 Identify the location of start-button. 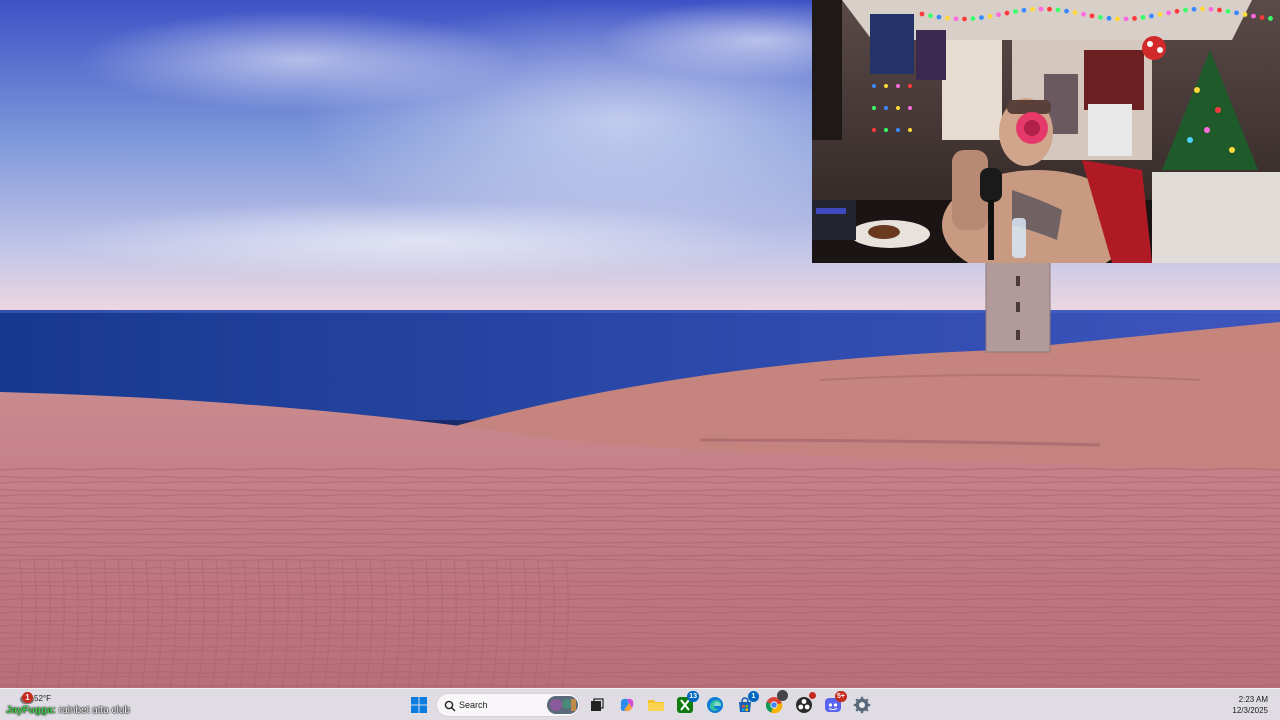
(419, 705).